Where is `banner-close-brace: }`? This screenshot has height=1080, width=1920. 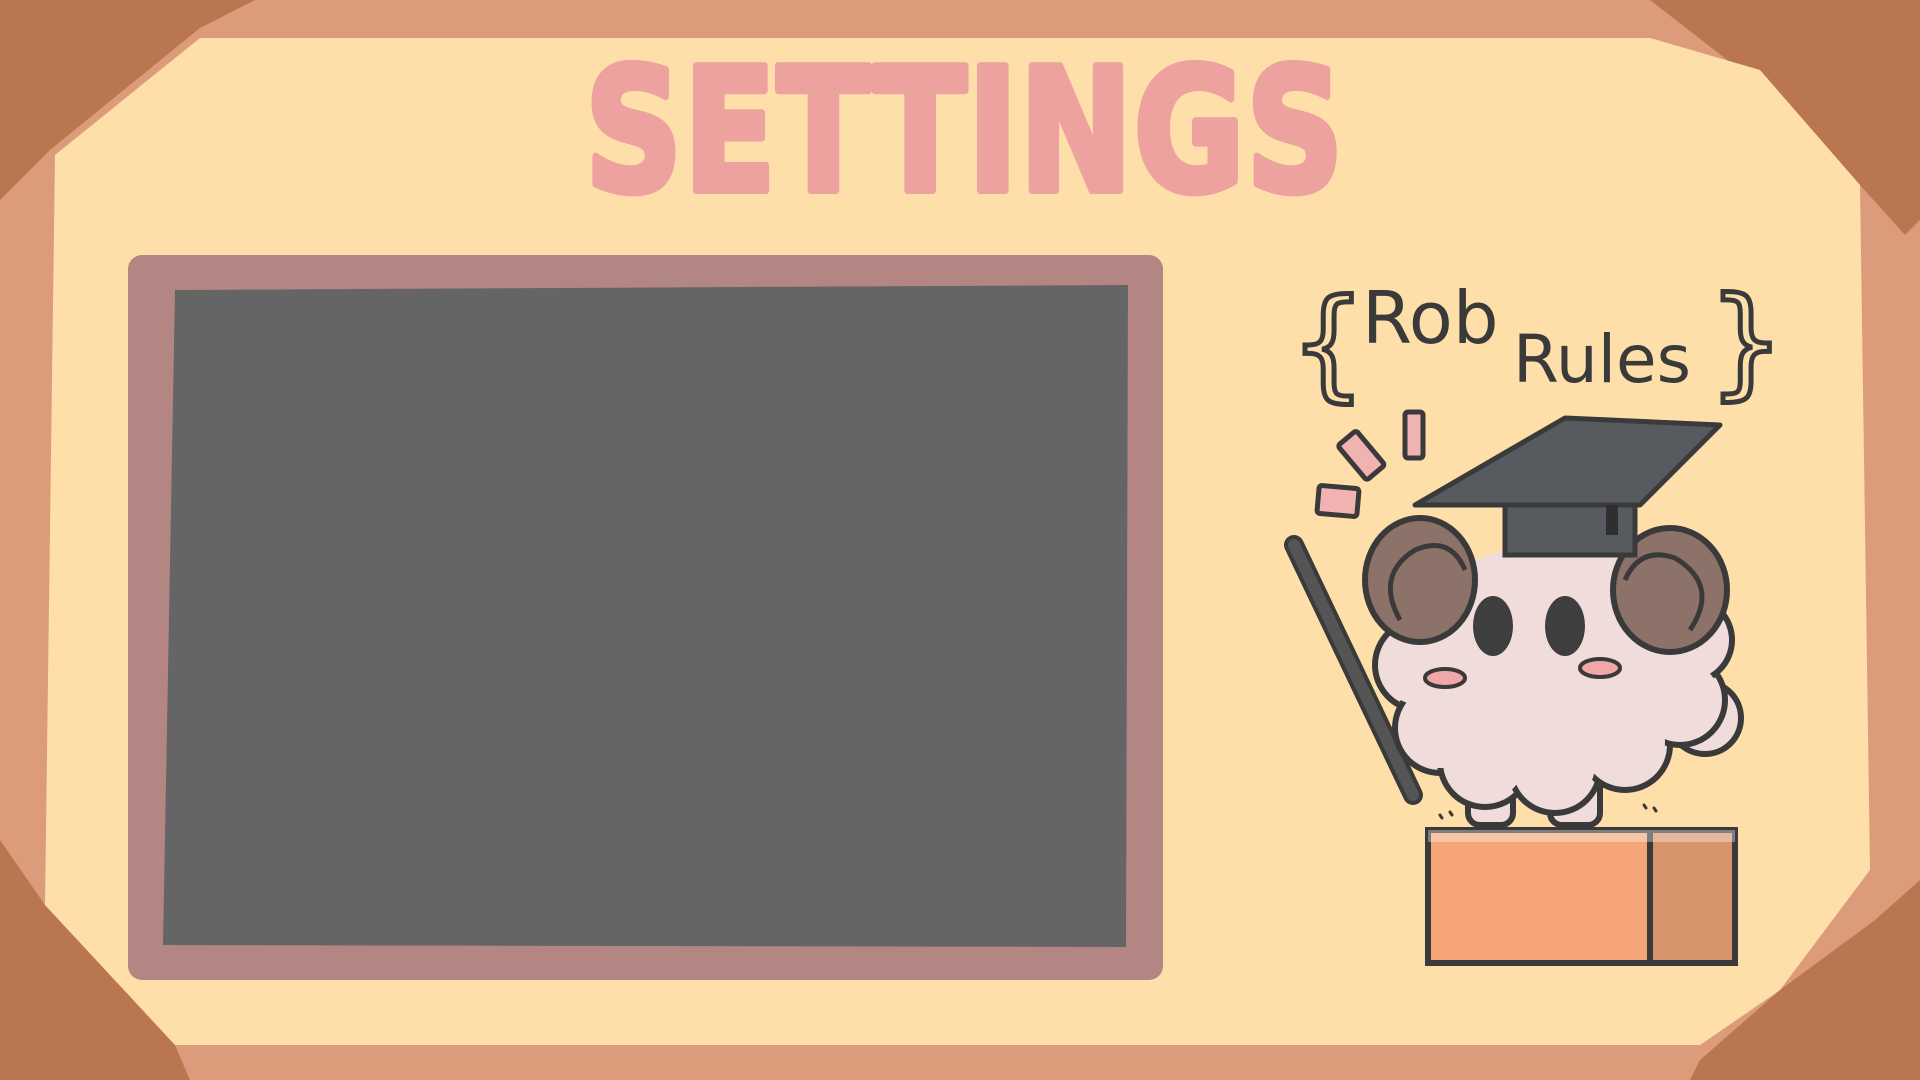
banner-close-brace: } is located at coordinates (1746, 342).